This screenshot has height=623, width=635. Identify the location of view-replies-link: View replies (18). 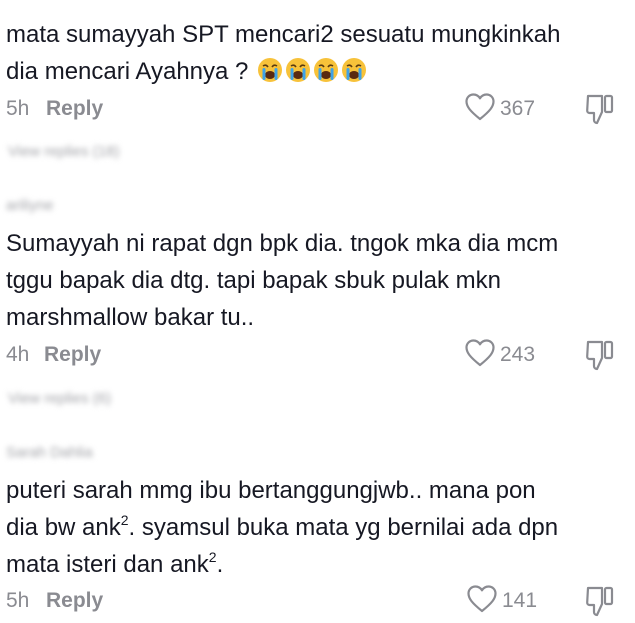
(63, 152).